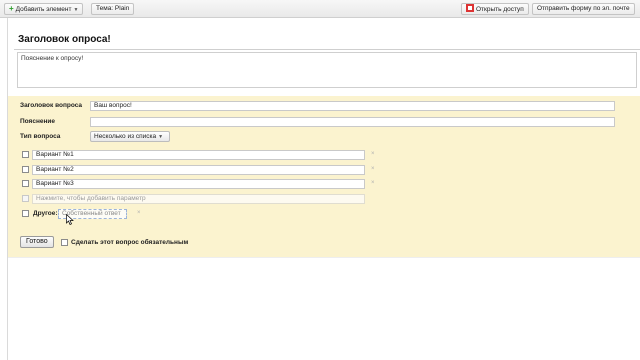  I want to click on add-element-button: + Добавить элемент ▼, so click(44, 9).